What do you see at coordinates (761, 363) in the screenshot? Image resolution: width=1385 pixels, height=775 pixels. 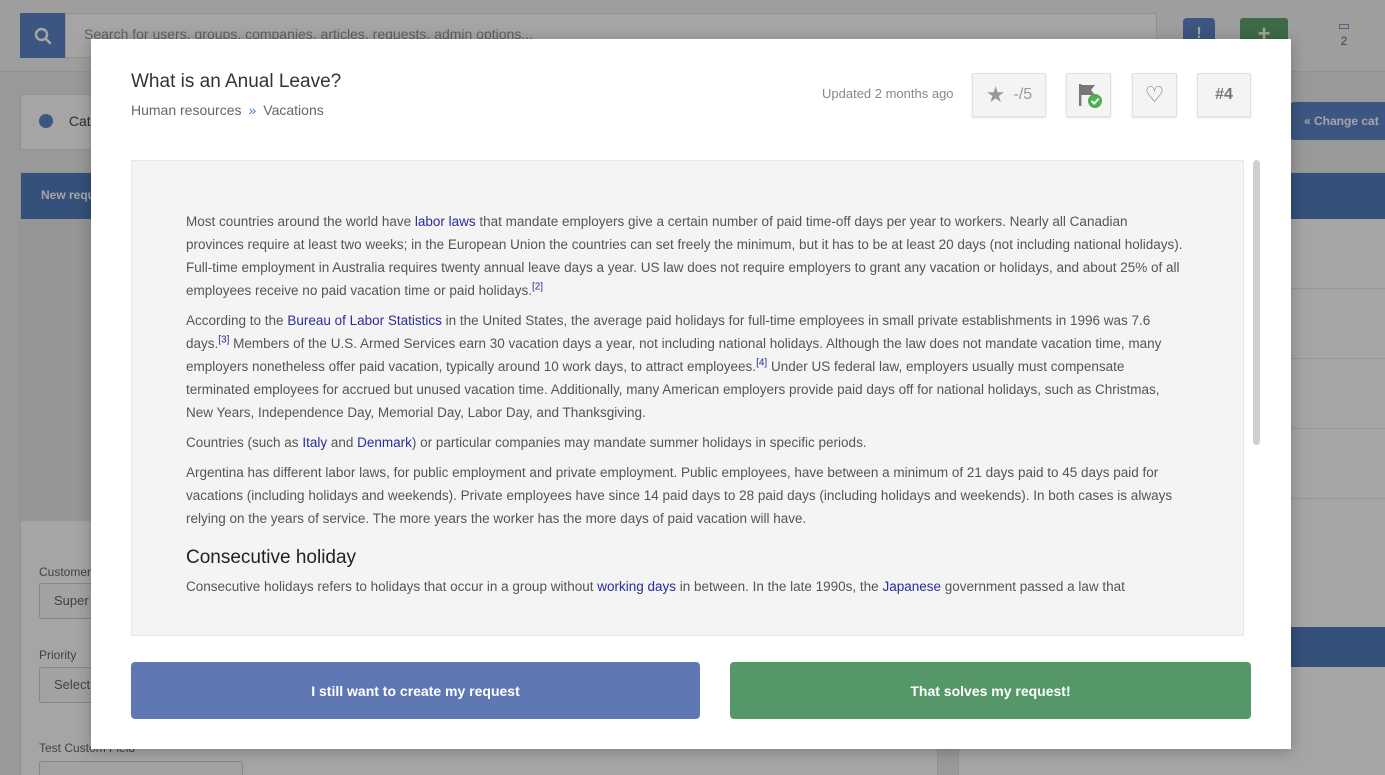 I see `reference-4: [4]` at bounding box center [761, 363].